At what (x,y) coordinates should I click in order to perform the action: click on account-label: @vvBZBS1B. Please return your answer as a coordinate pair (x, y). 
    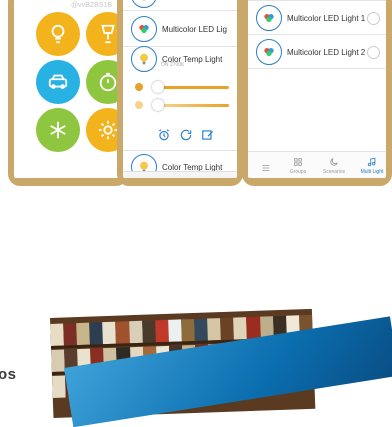
    Looking at the image, I should click on (91, 5).